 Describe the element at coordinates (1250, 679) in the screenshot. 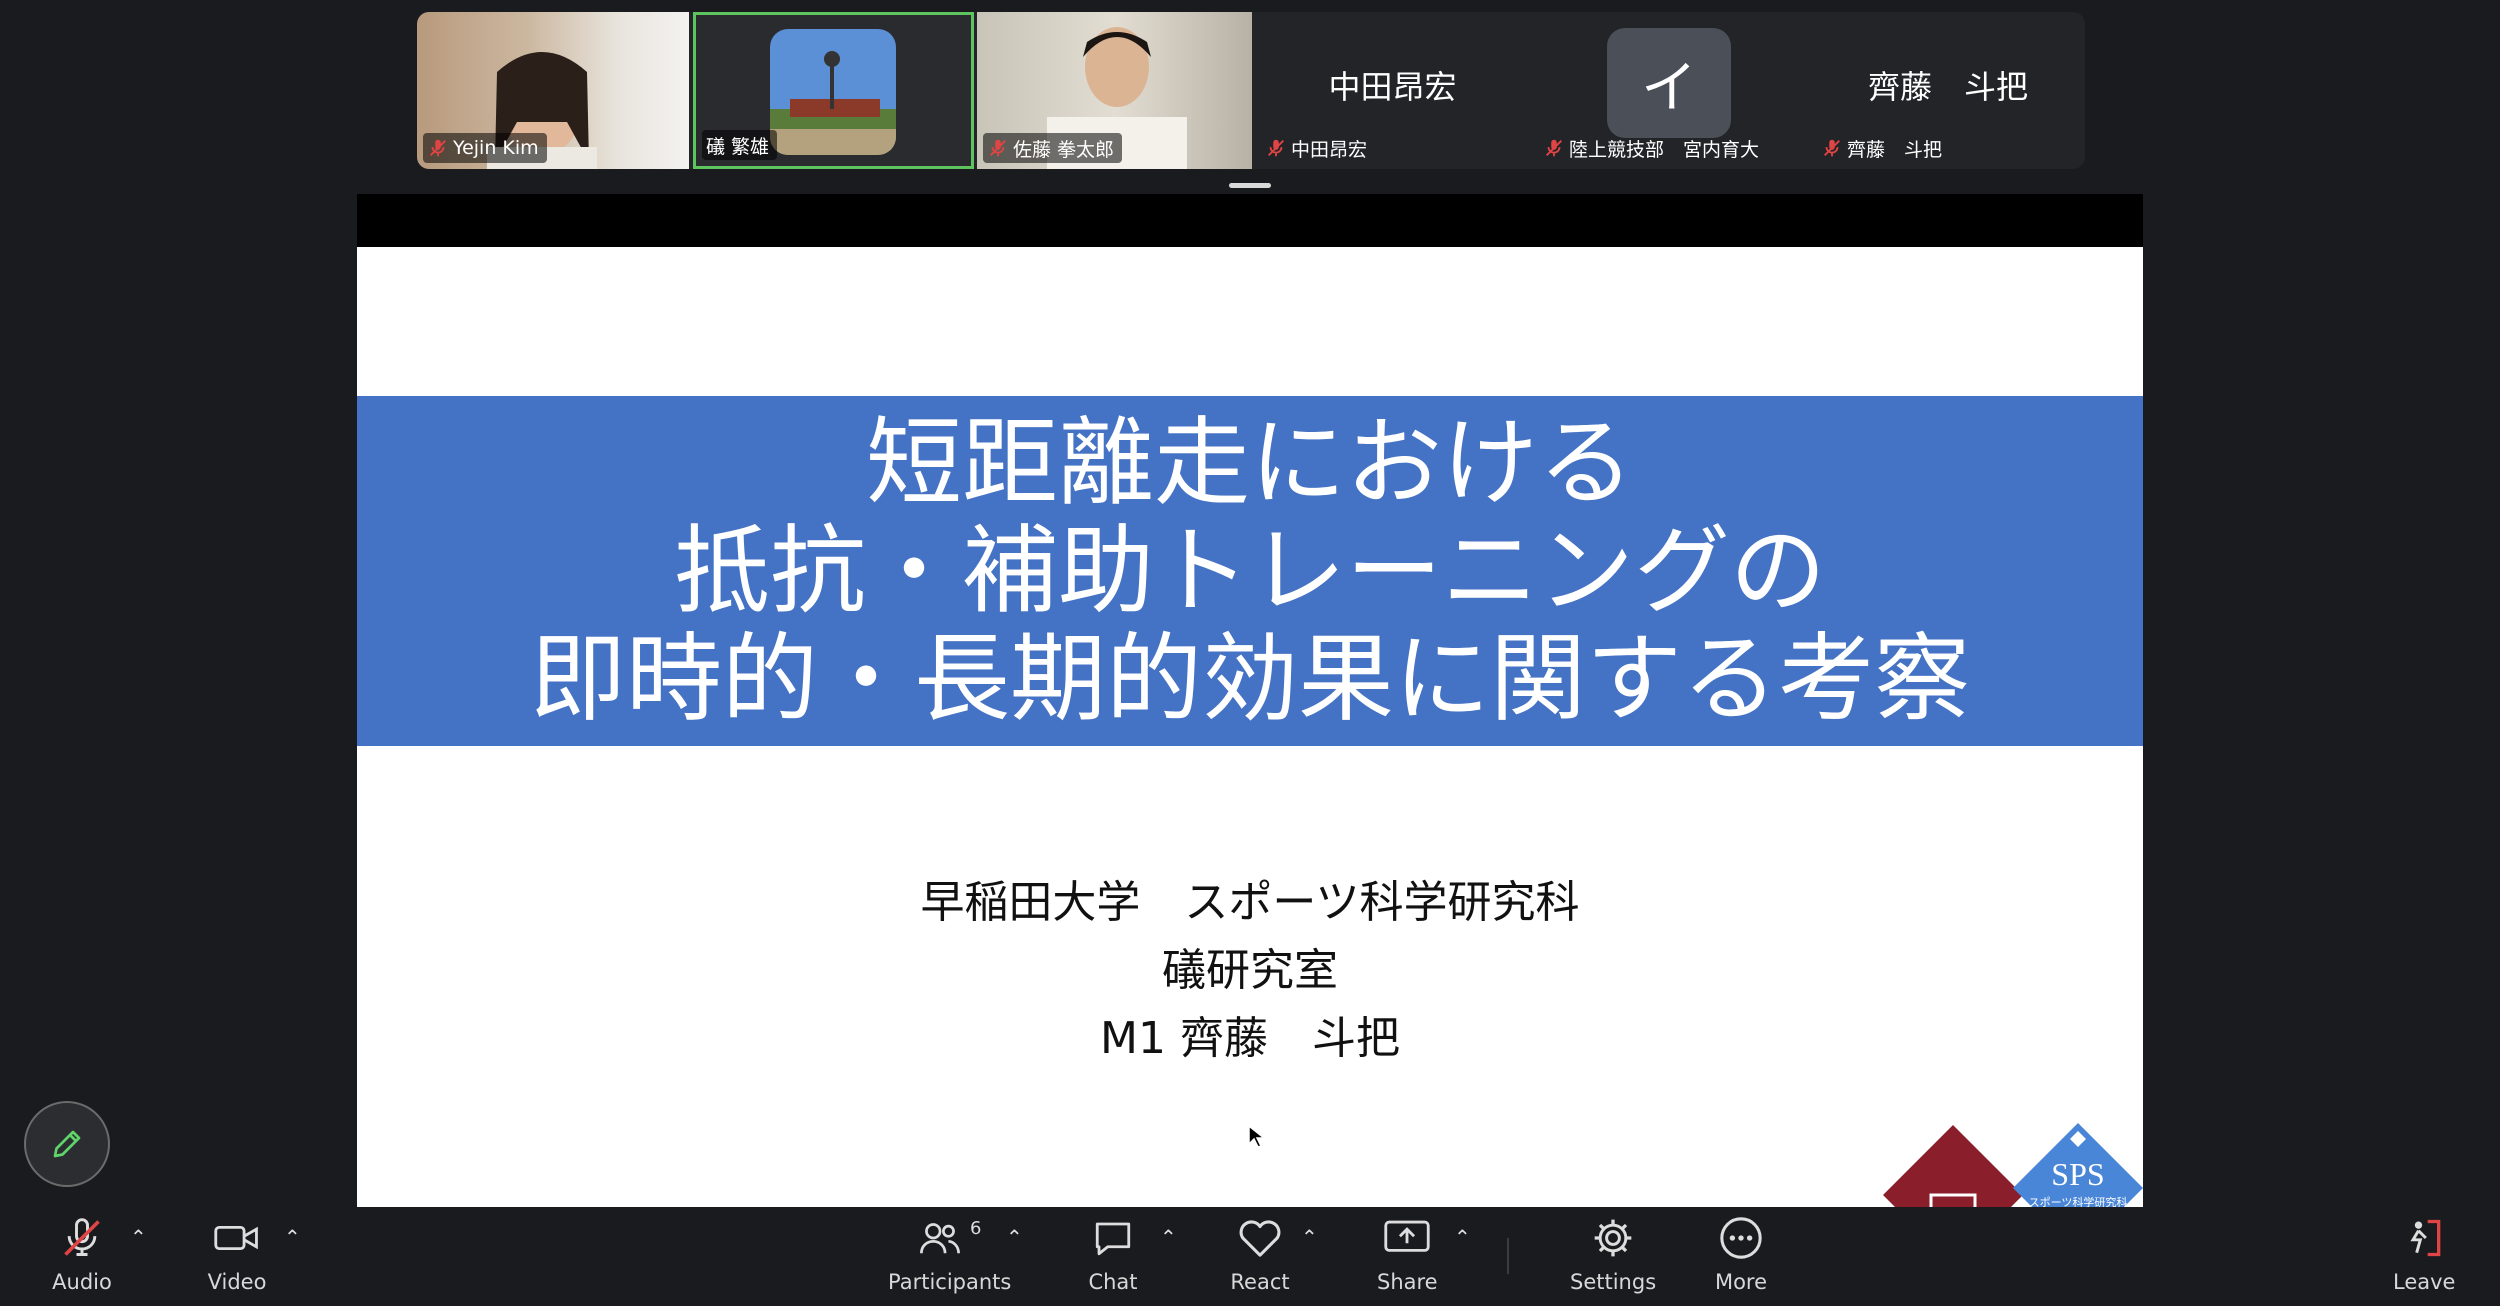

I see `slide-title-line-3: 即時的・長期的効果に関する考察` at that location.